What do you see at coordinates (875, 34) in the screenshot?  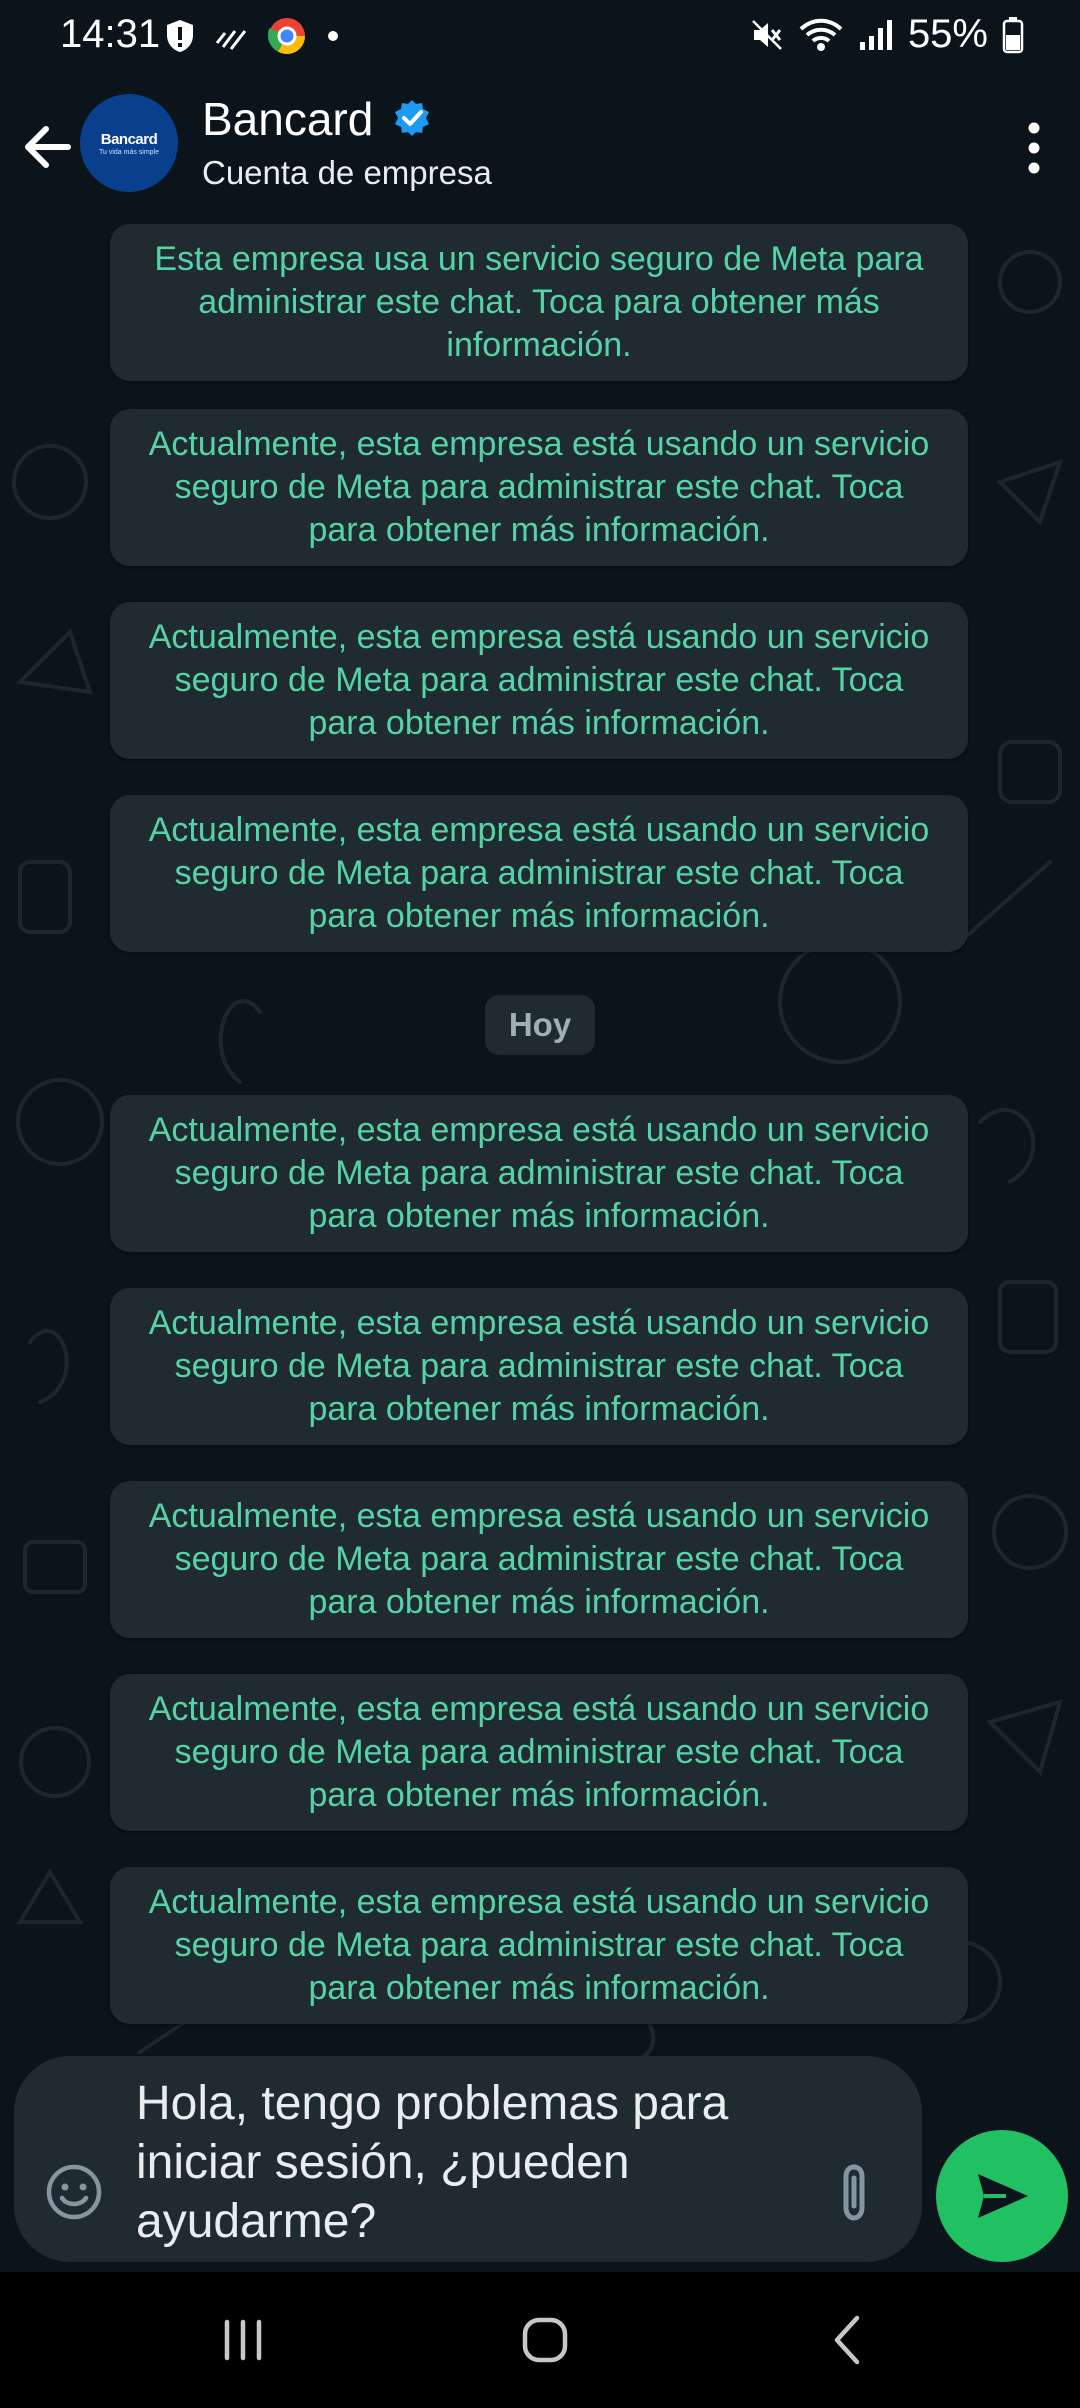 I see `cell-signal-icon` at bounding box center [875, 34].